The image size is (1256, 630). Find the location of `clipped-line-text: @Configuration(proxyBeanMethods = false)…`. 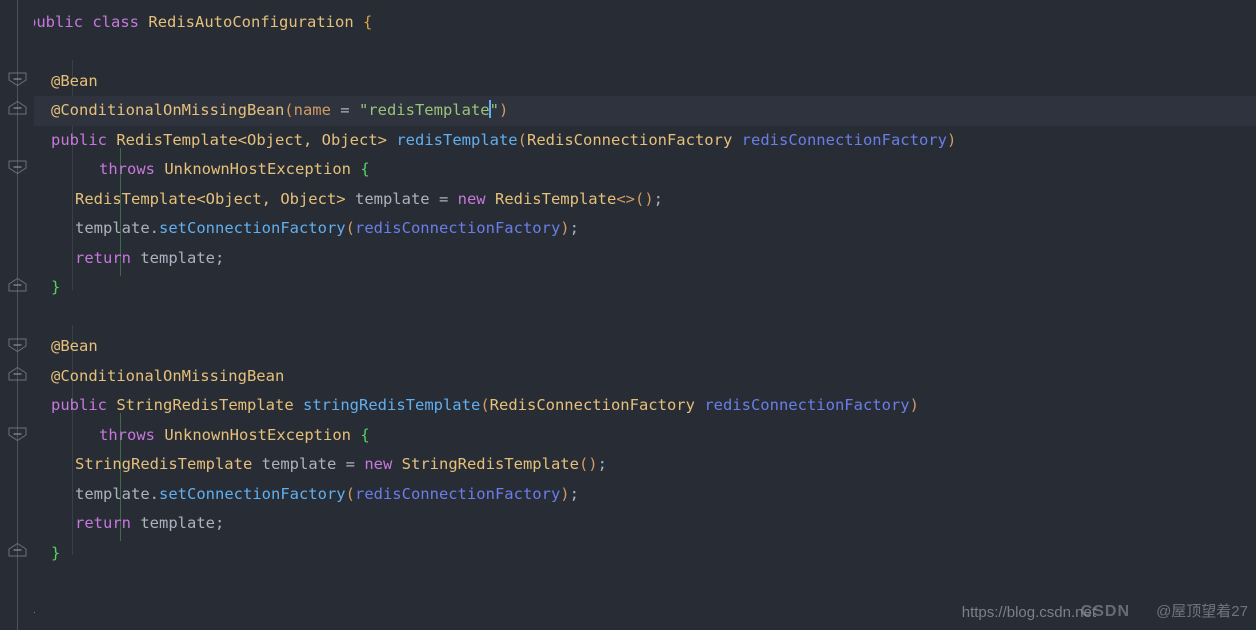

clipped-line-text: @Configuration(proxyBeanMethods = false)… is located at coordinates (628, 3).